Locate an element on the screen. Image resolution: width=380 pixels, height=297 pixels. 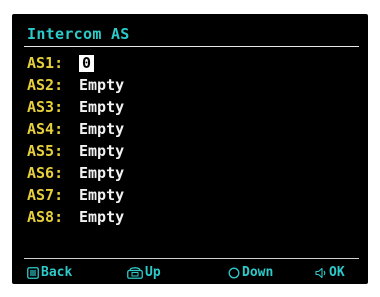
slot-label: AS3: is located at coordinates (45, 107).